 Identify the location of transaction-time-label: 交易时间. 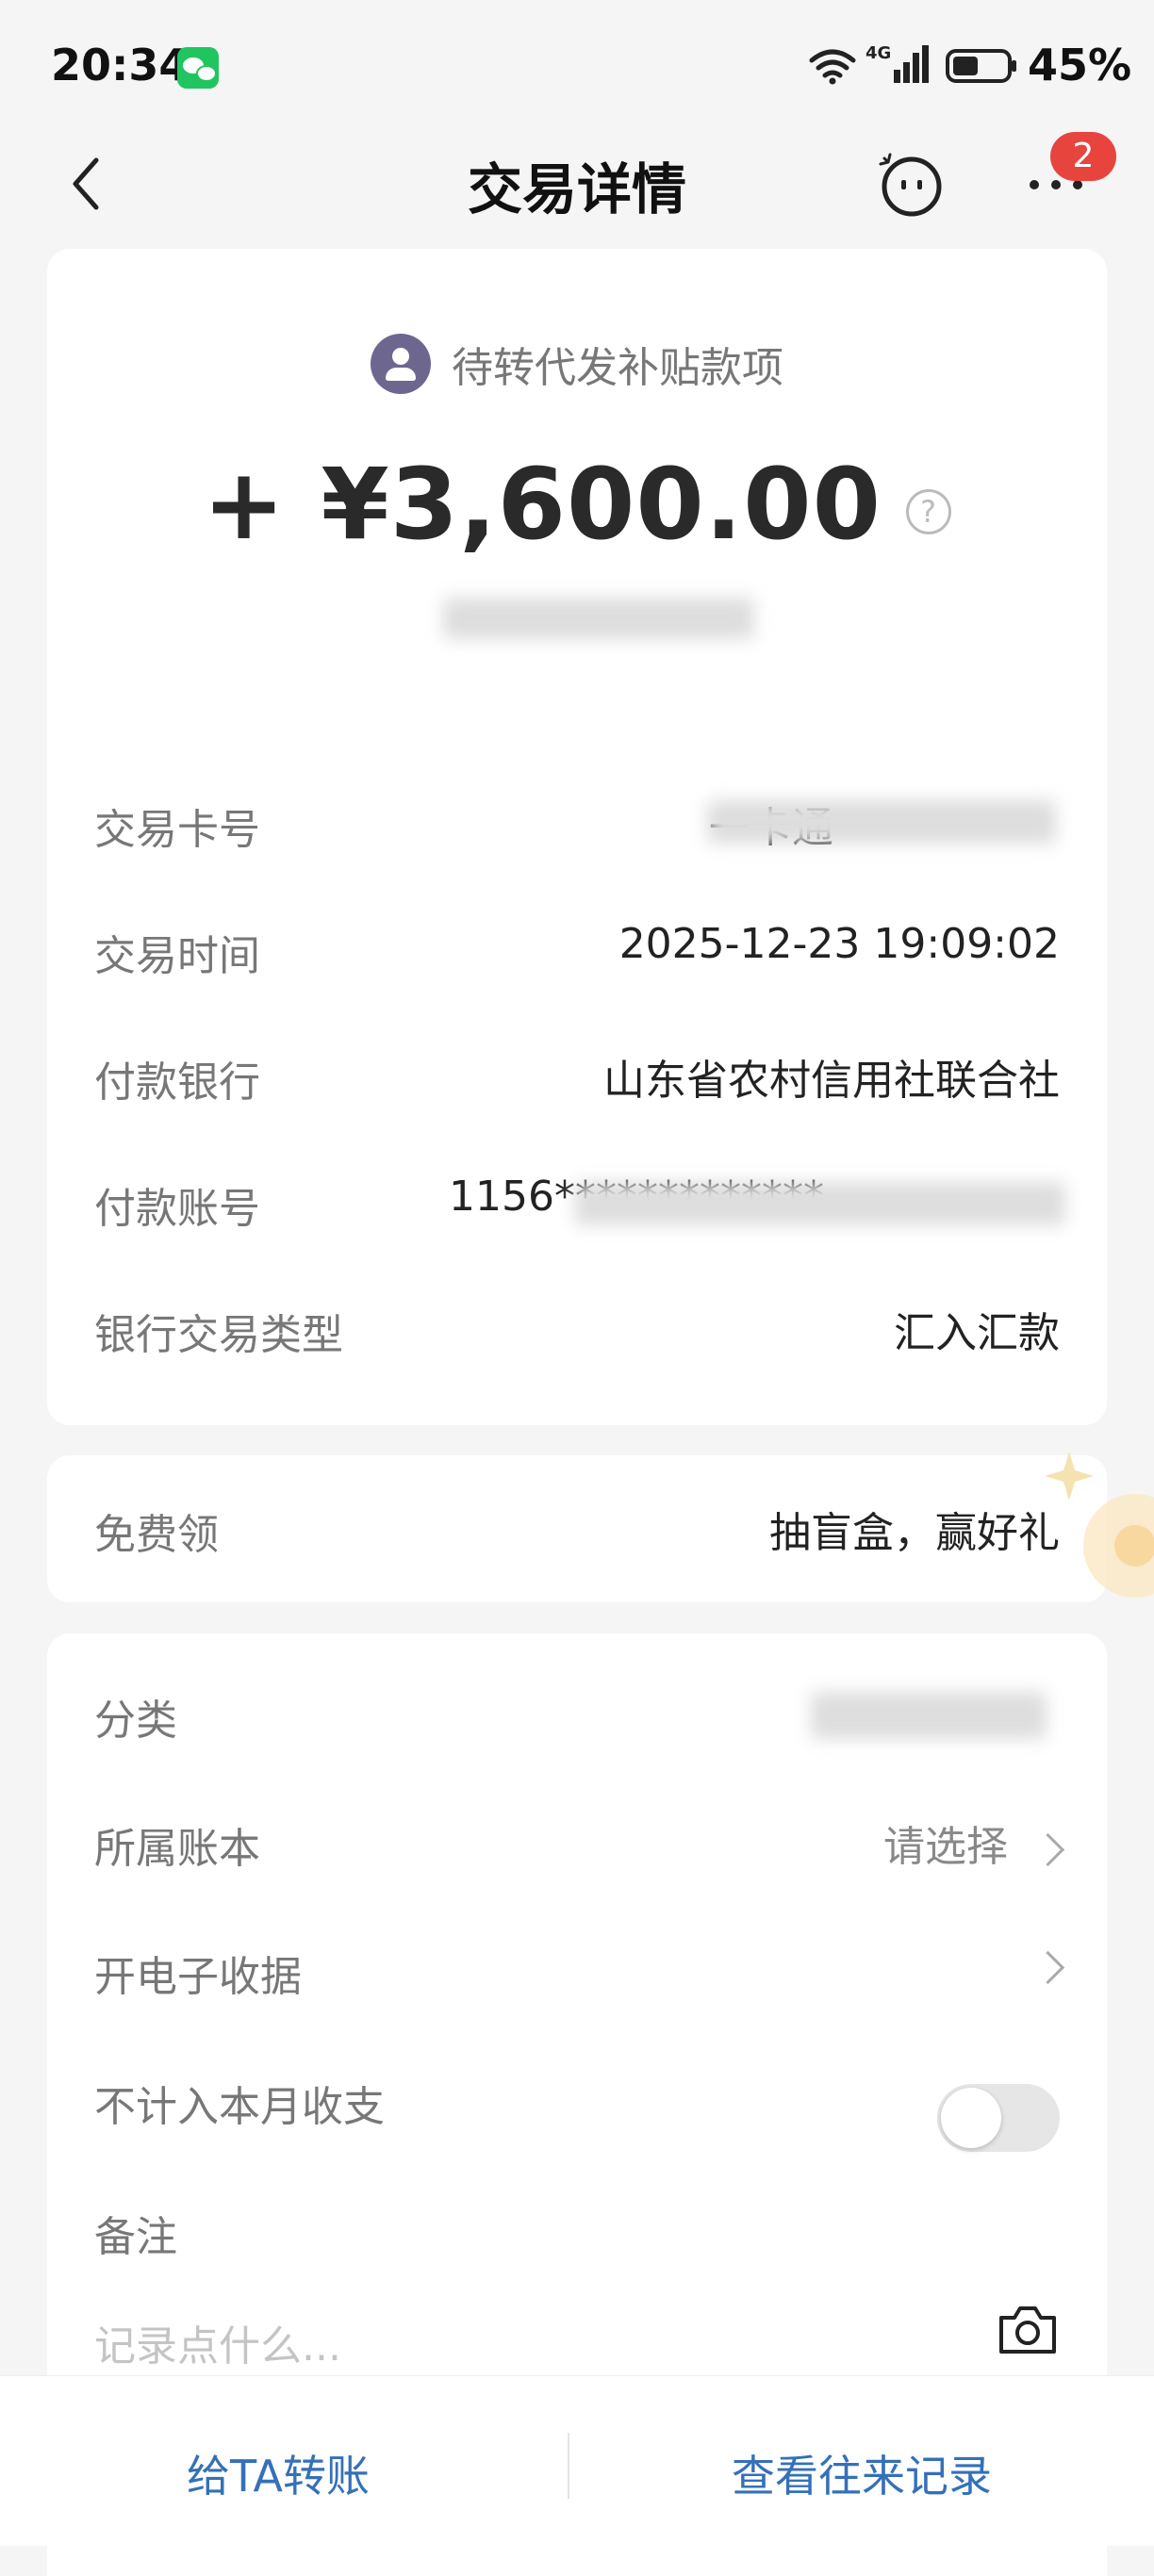
(177, 956).